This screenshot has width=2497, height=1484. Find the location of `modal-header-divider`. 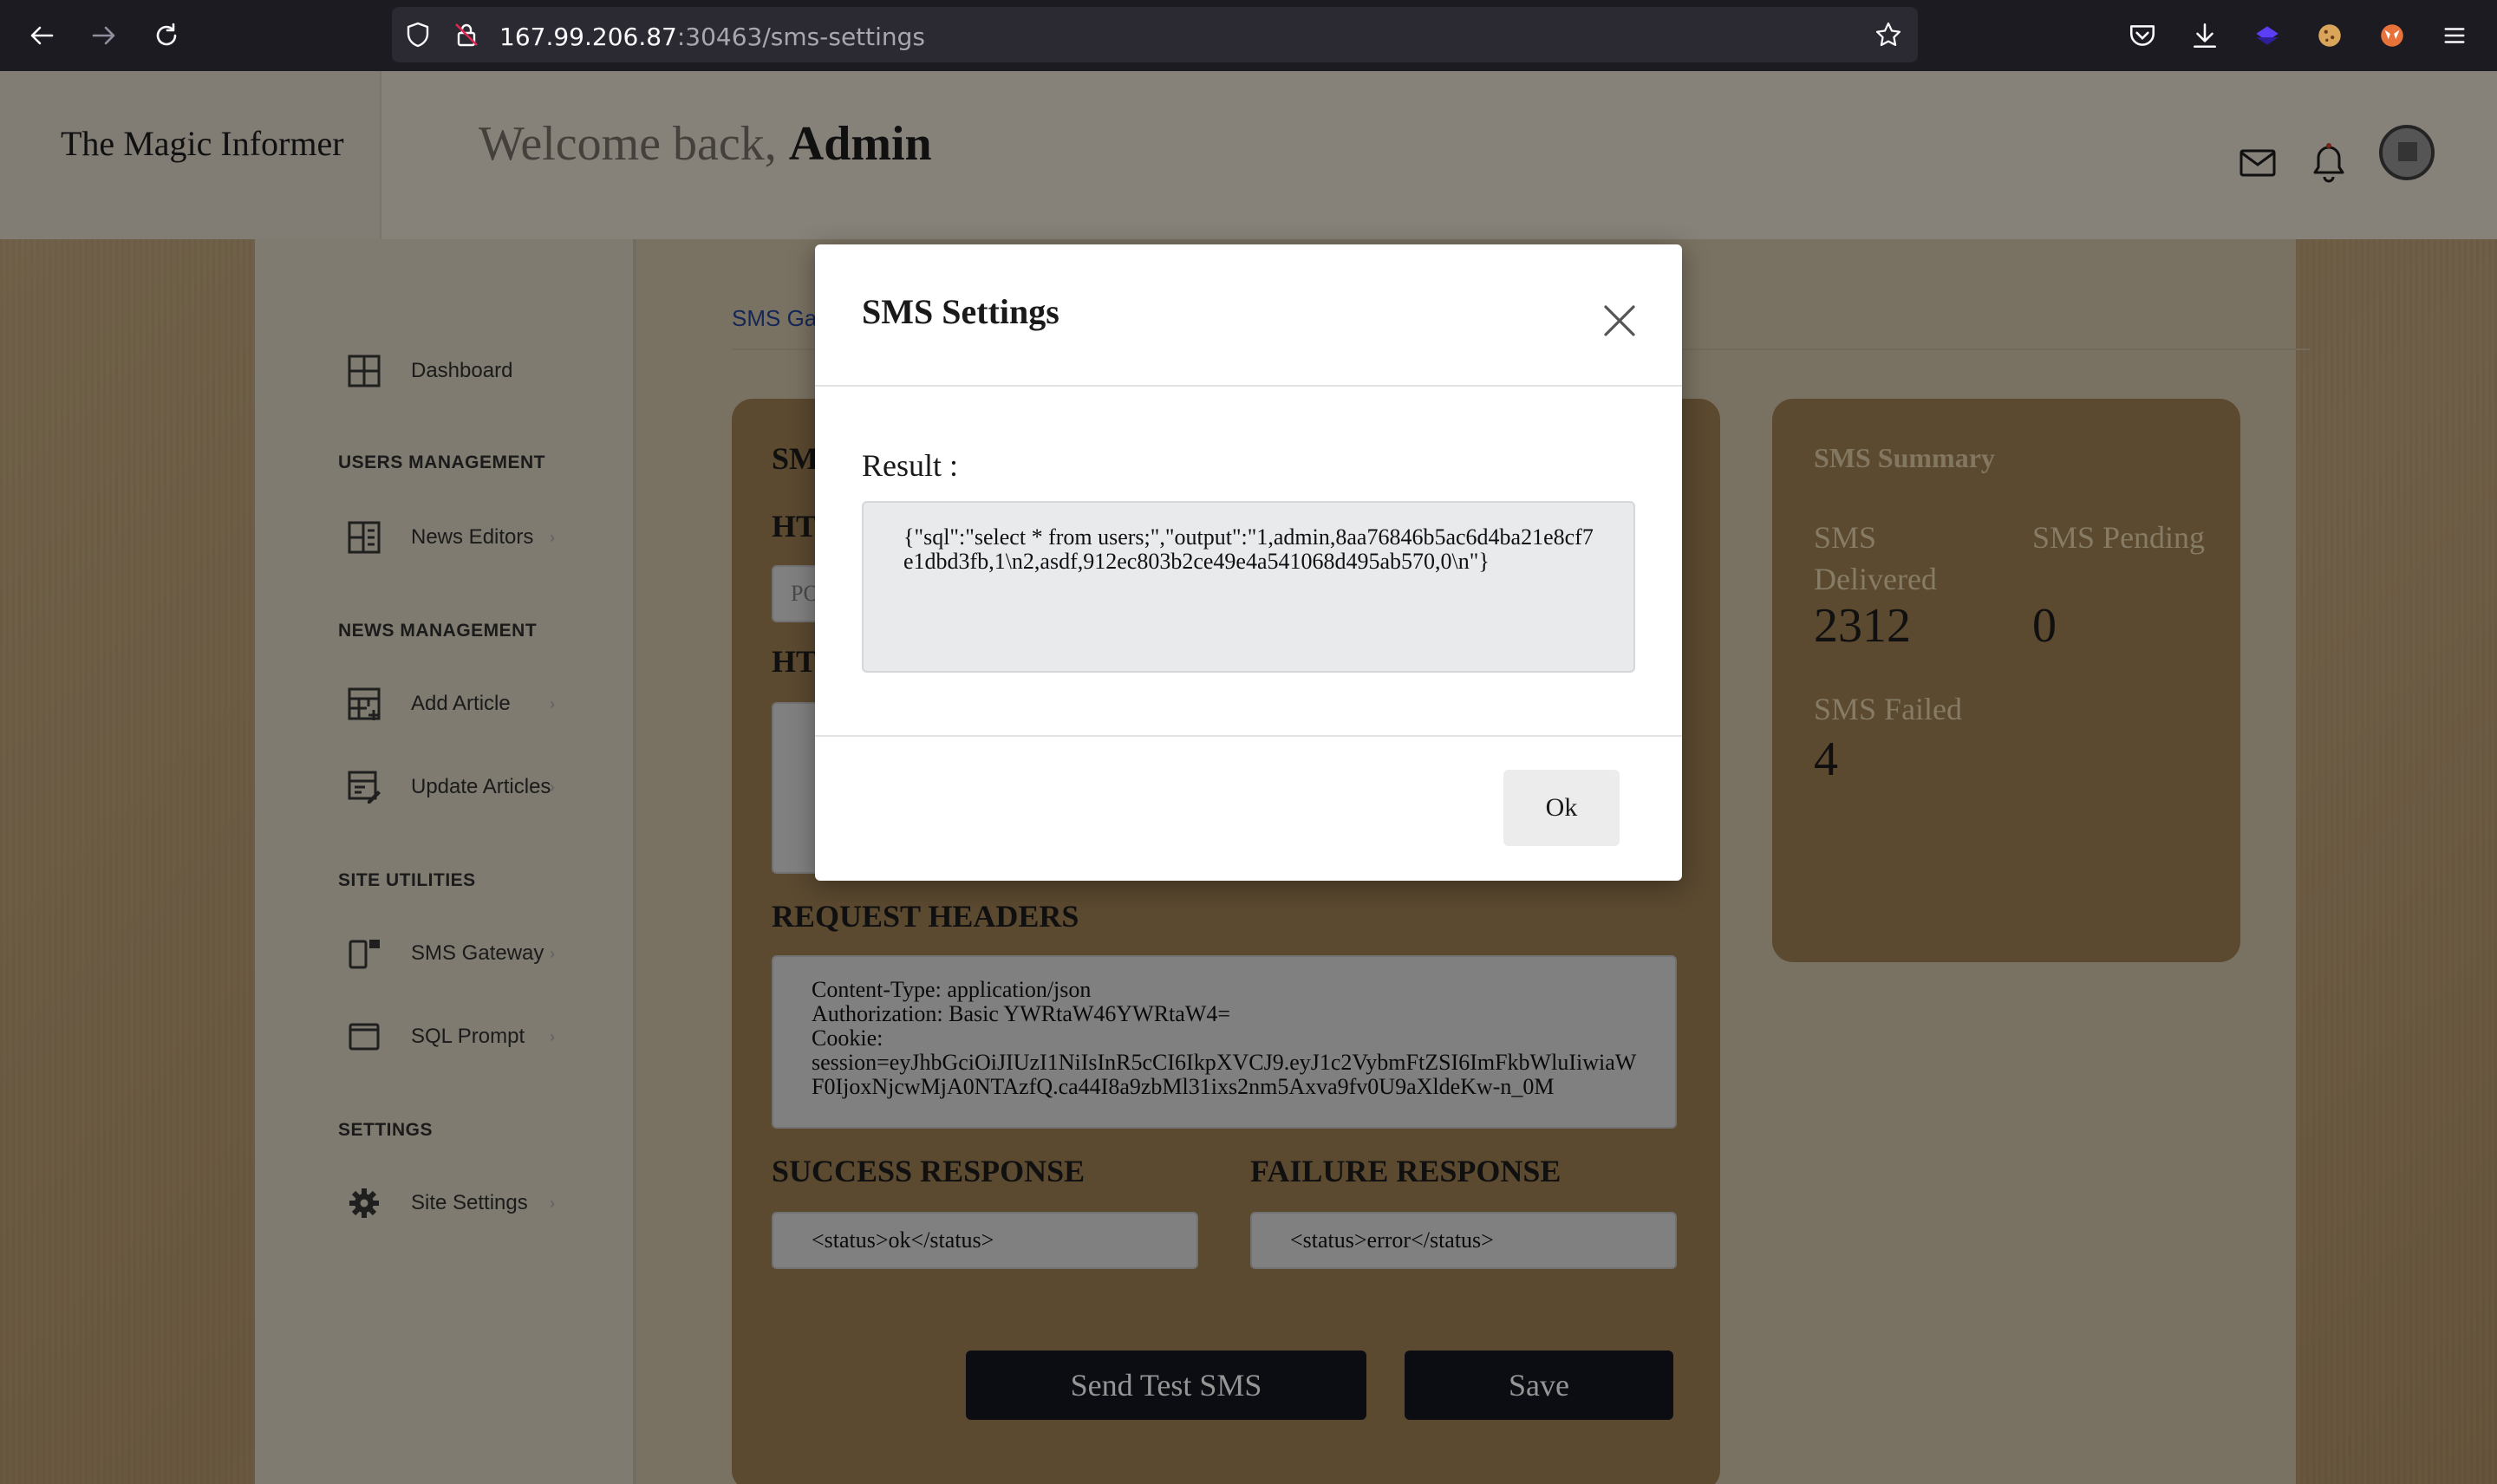

modal-header-divider is located at coordinates (1248, 386).